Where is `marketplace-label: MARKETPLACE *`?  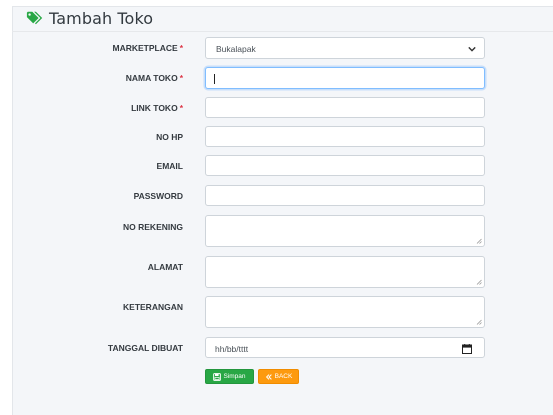
marketplace-label: MARKETPLACE * is located at coordinates (148, 48).